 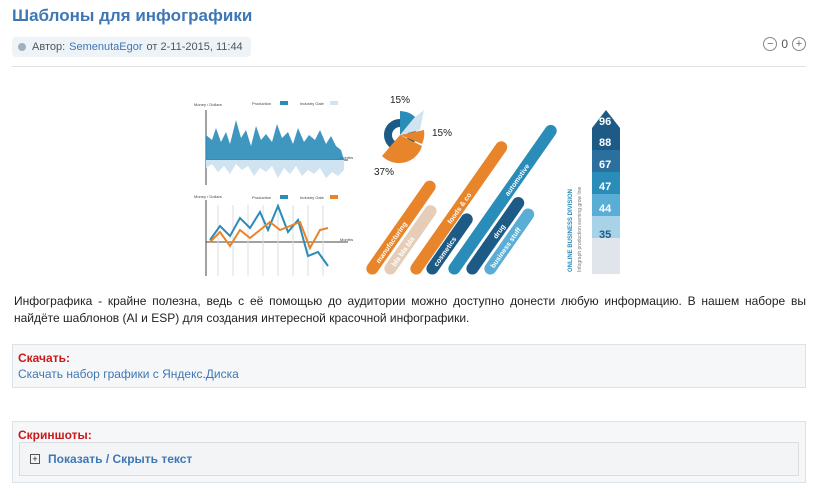 What do you see at coordinates (55, 435) in the screenshot?
I see `screenshots-title: Скриншоты:` at bounding box center [55, 435].